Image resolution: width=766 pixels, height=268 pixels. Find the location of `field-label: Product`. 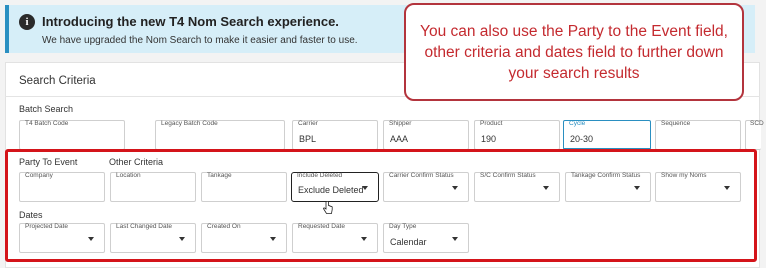

field-label: Product is located at coordinates (491, 123).